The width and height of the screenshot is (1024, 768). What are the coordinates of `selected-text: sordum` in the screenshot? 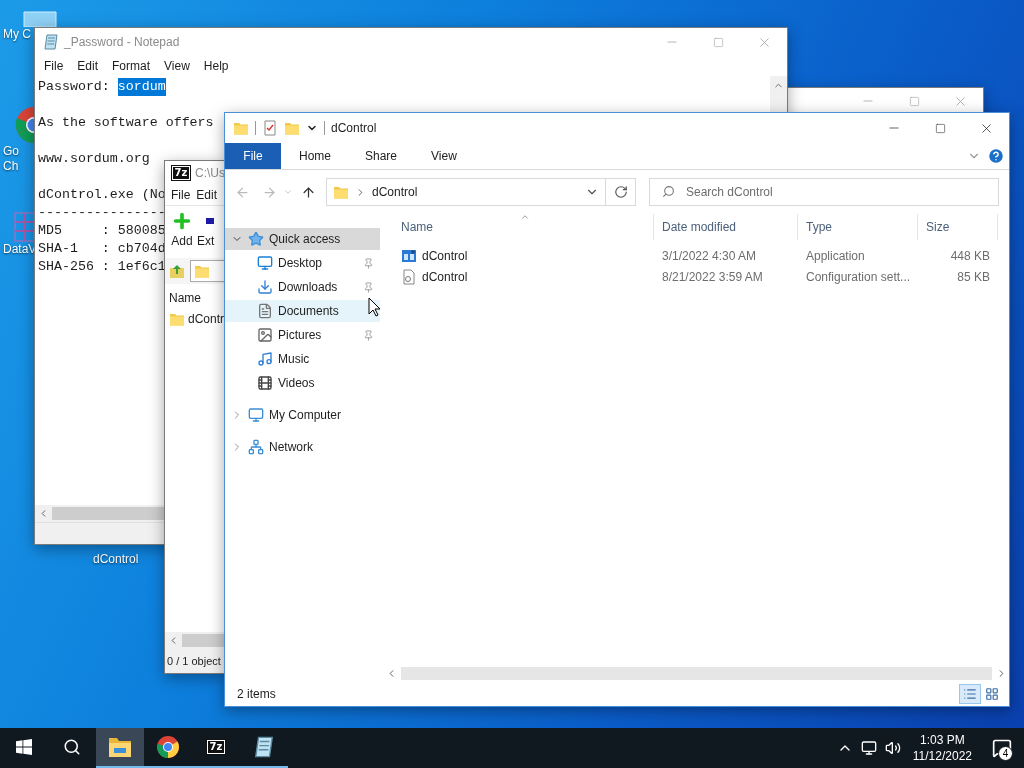 It's located at (141, 87).